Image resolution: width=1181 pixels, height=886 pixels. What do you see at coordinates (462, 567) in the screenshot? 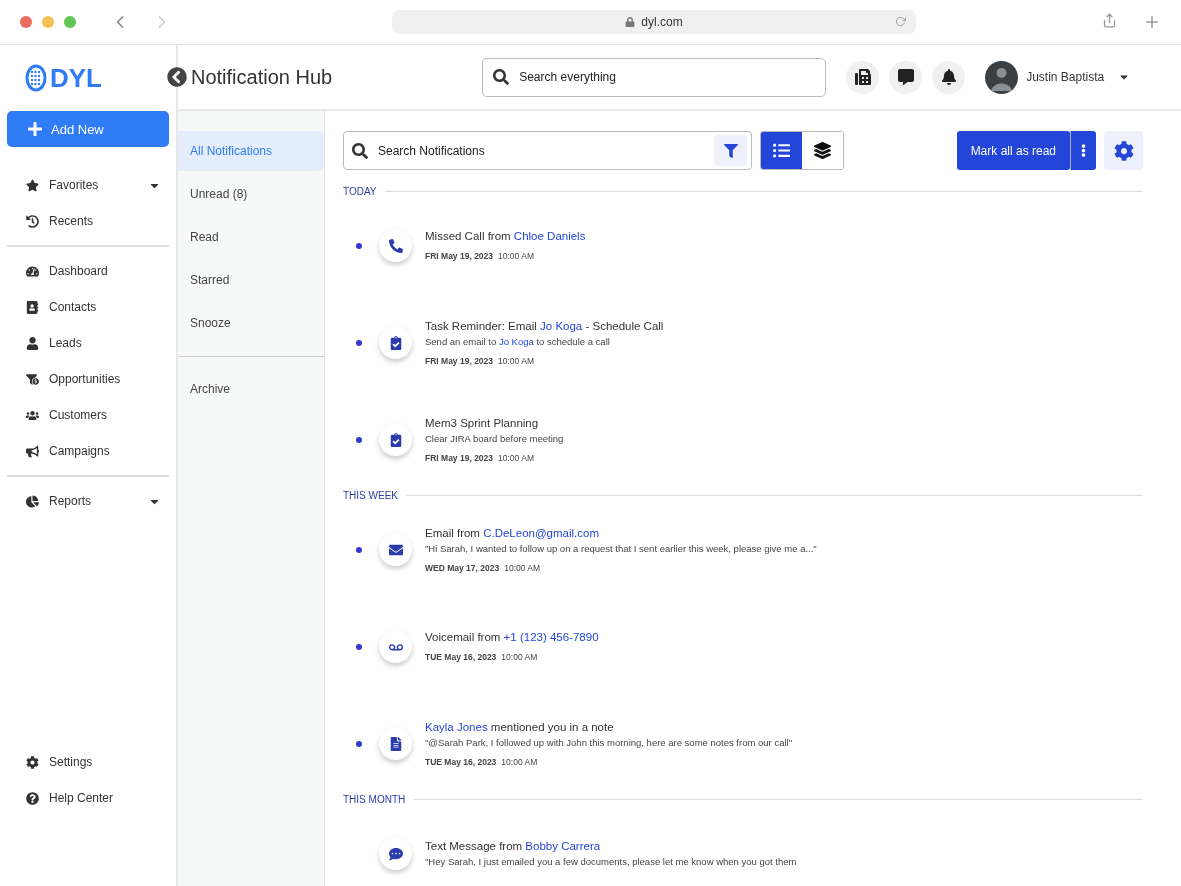
I see `notification-date: WED May 17, 2023` at bounding box center [462, 567].